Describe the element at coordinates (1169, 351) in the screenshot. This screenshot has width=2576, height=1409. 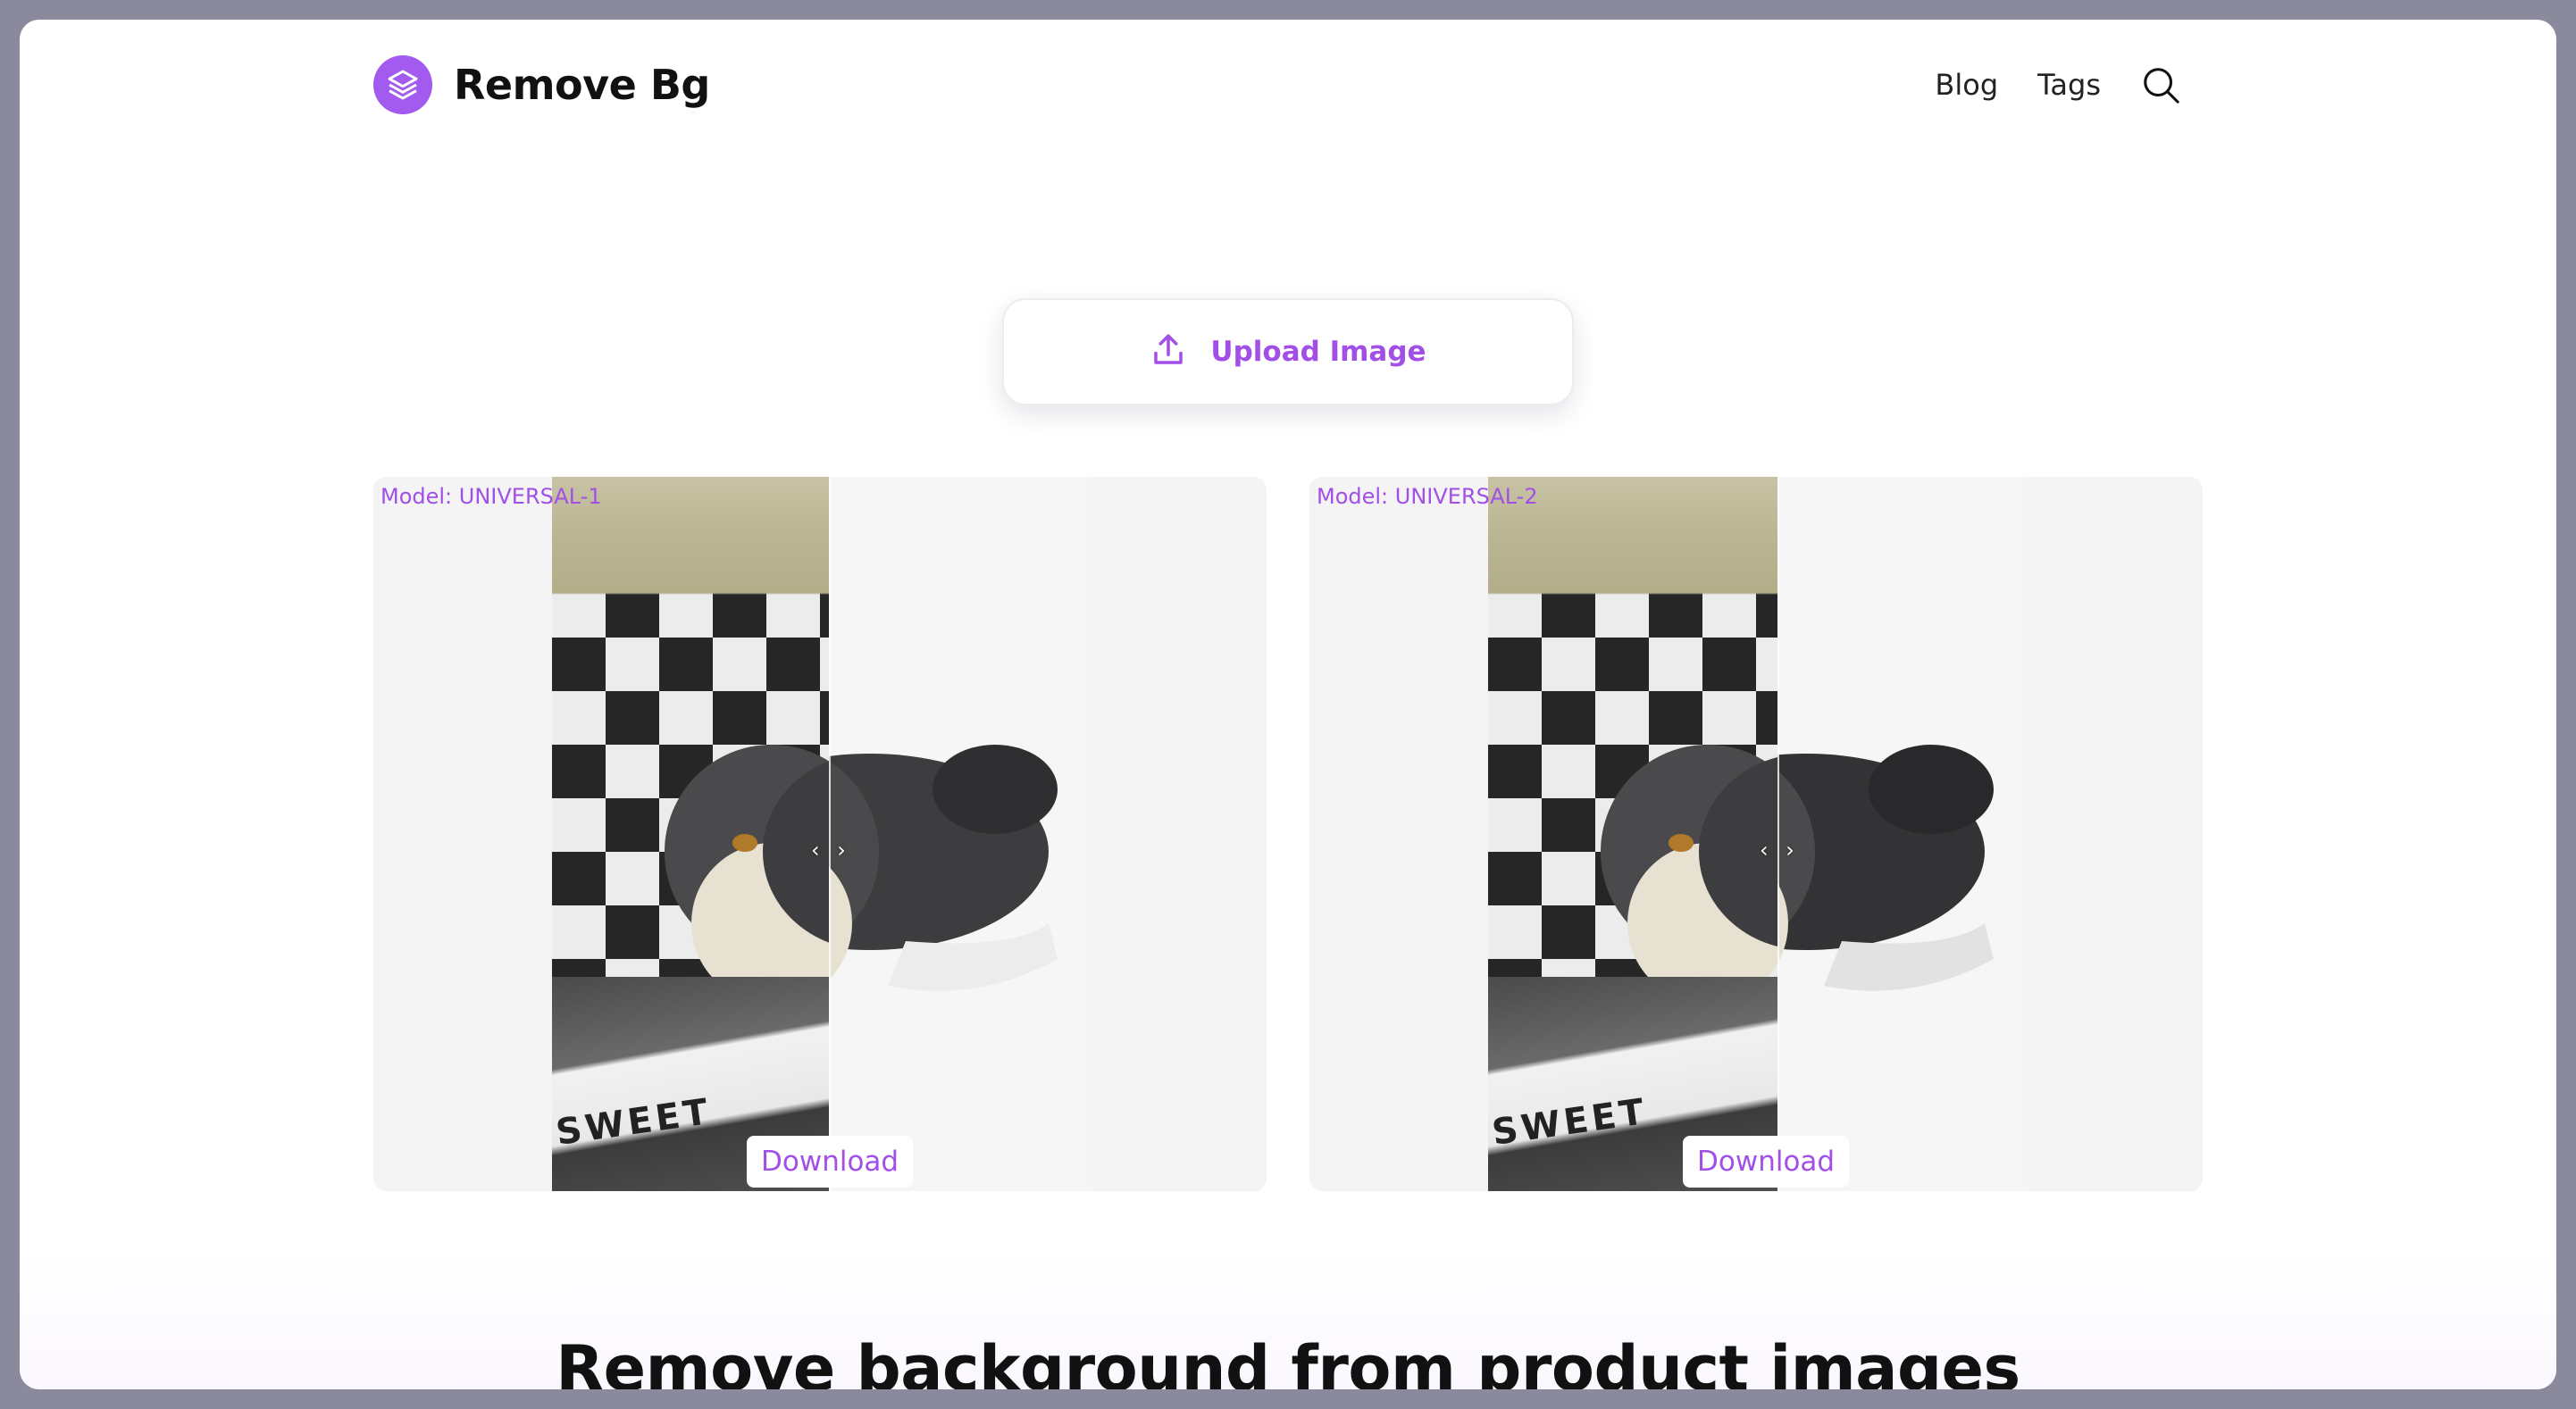
I see `upload-icon` at that location.